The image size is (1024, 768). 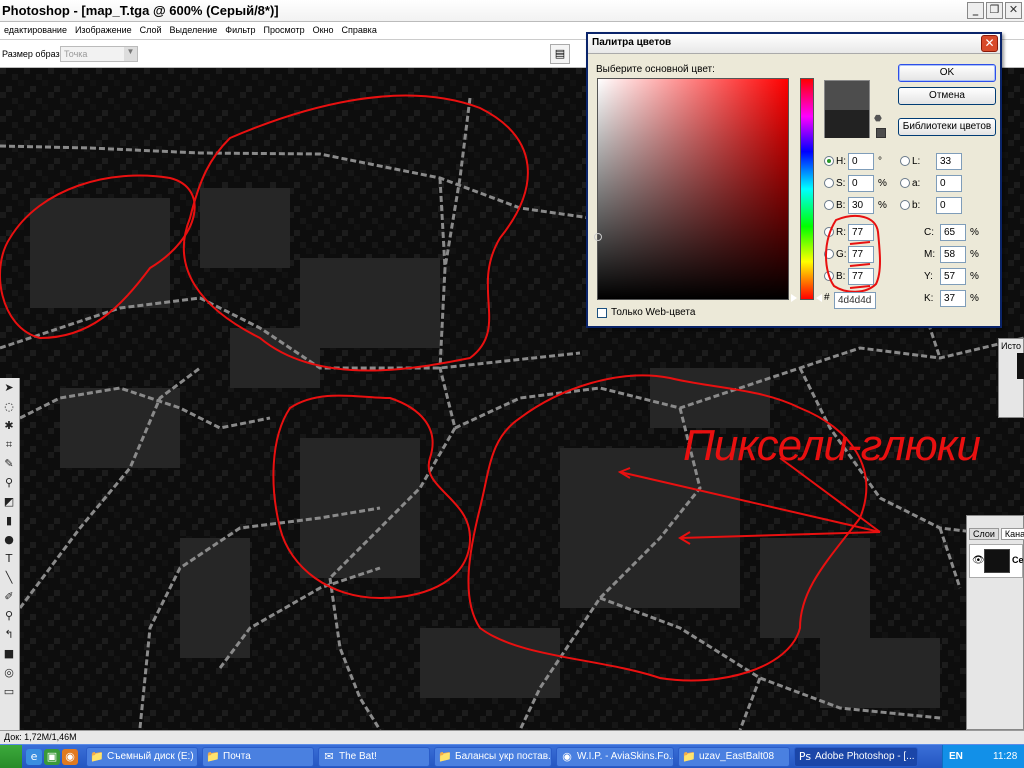 What do you see at coordinates (829, 205) in the screenshot?
I see `brightness-radio` at bounding box center [829, 205].